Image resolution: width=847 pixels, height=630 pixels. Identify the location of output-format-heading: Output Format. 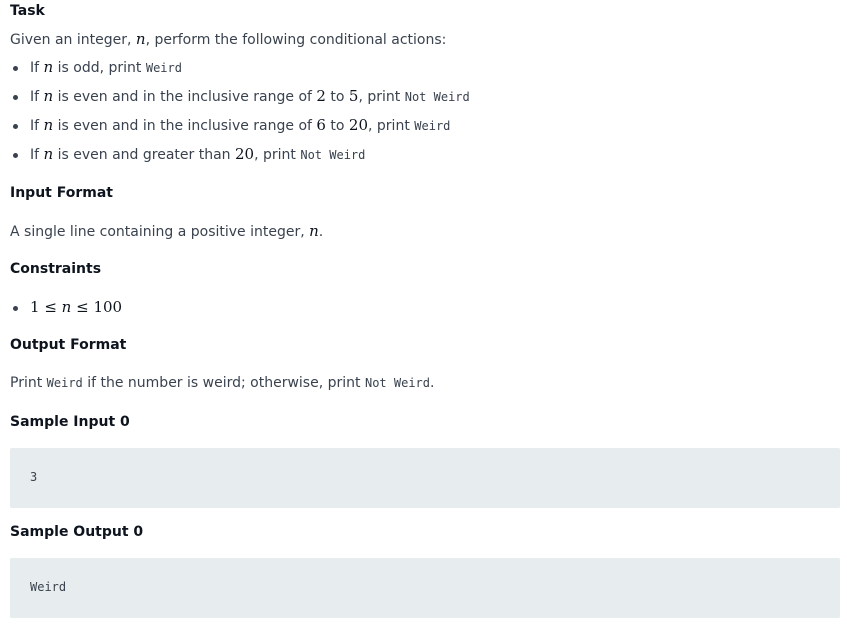
(68, 345).